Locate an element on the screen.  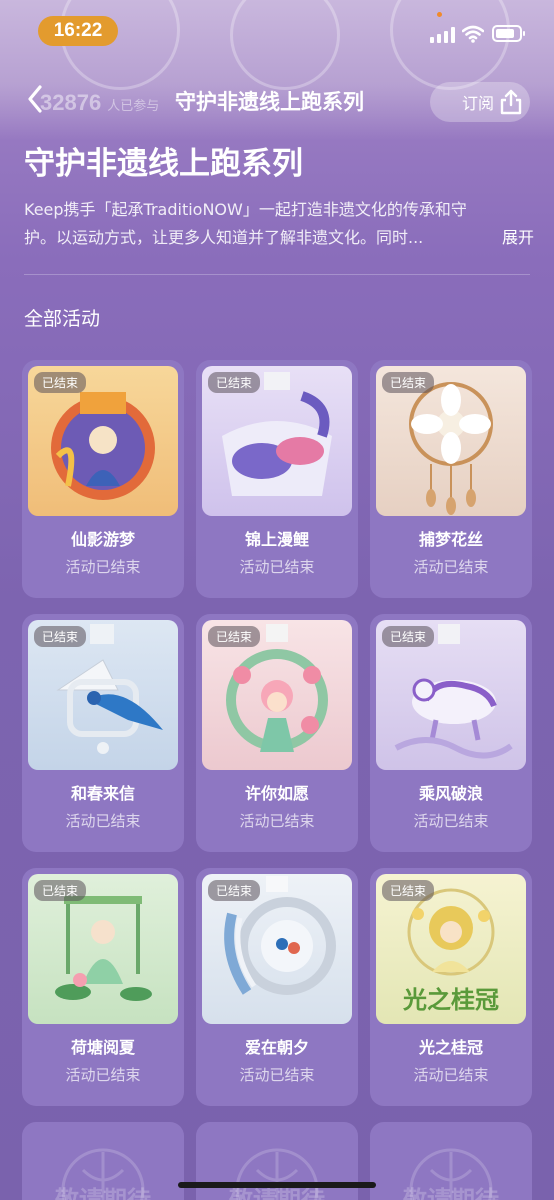
activity-card: 光之桂冠 已结束 光之桂冠 活动已结束 is located at coordinates (451, 987).